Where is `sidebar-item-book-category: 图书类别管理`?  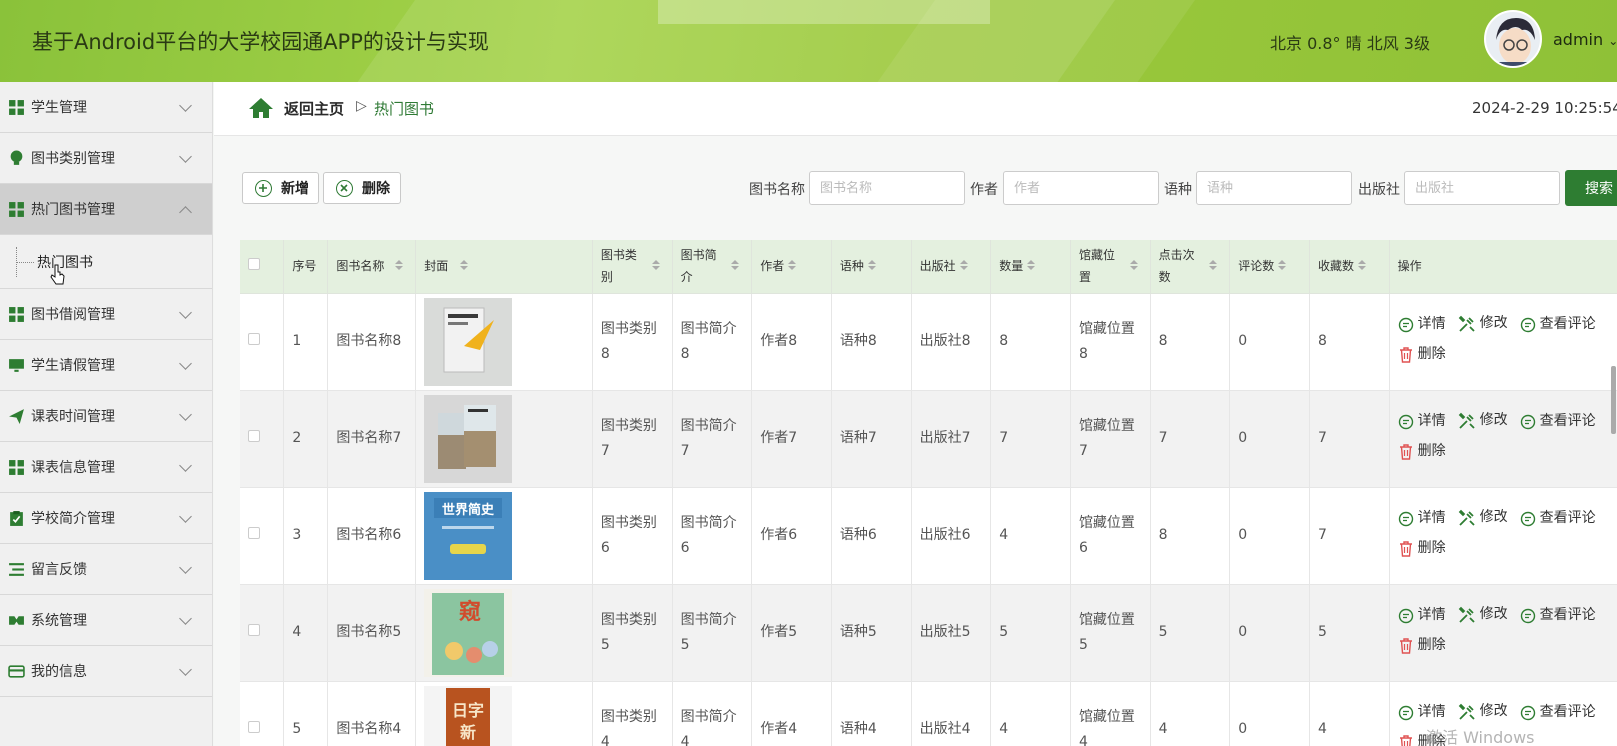
sidebar-item-book-category: 图书类别管理 is located at coordinates (106, 158).